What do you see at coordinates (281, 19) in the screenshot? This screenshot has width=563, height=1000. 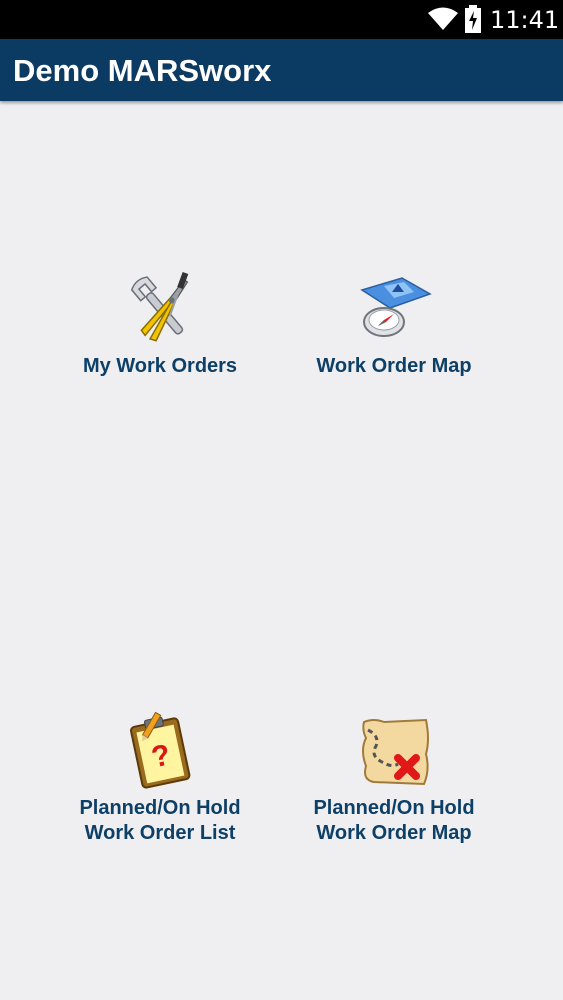 I see `status-bar: 11:41` at bounding box center [281, 19].